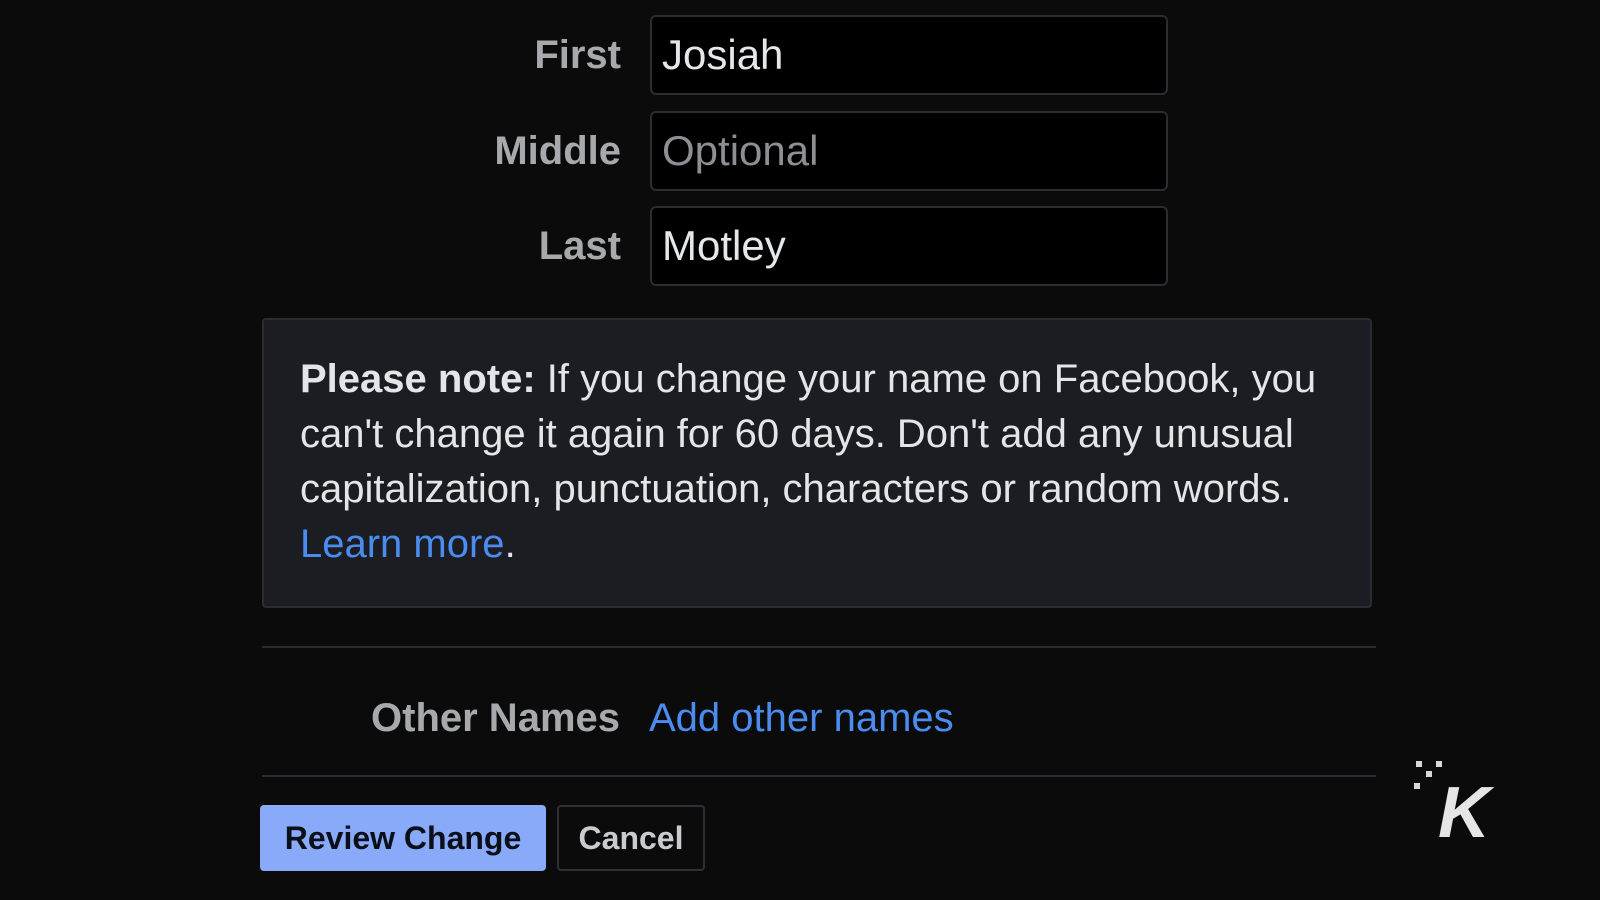 This screenshot has height=900, width=1600. I want to click on last-name-input, so click(909, 246).